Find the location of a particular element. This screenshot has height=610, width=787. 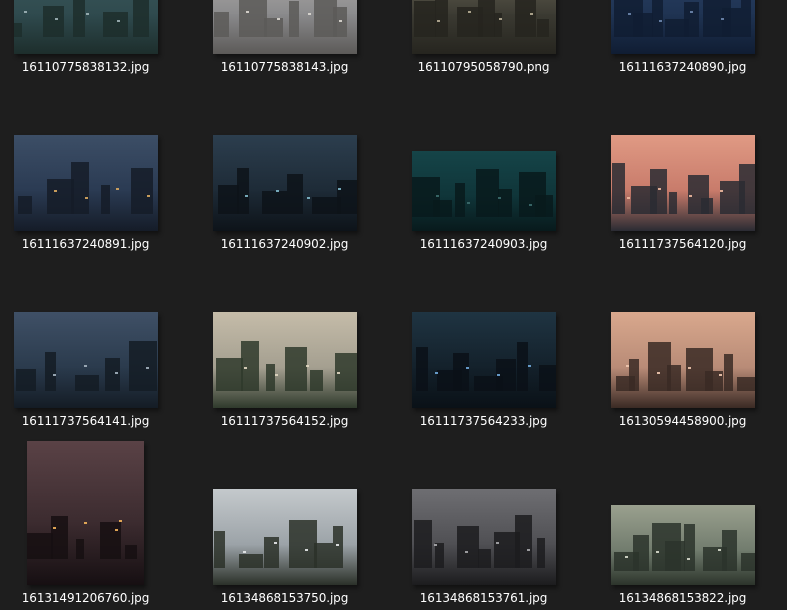

file-item: 16111637240890.jpg is located at coordinates (682, 41).